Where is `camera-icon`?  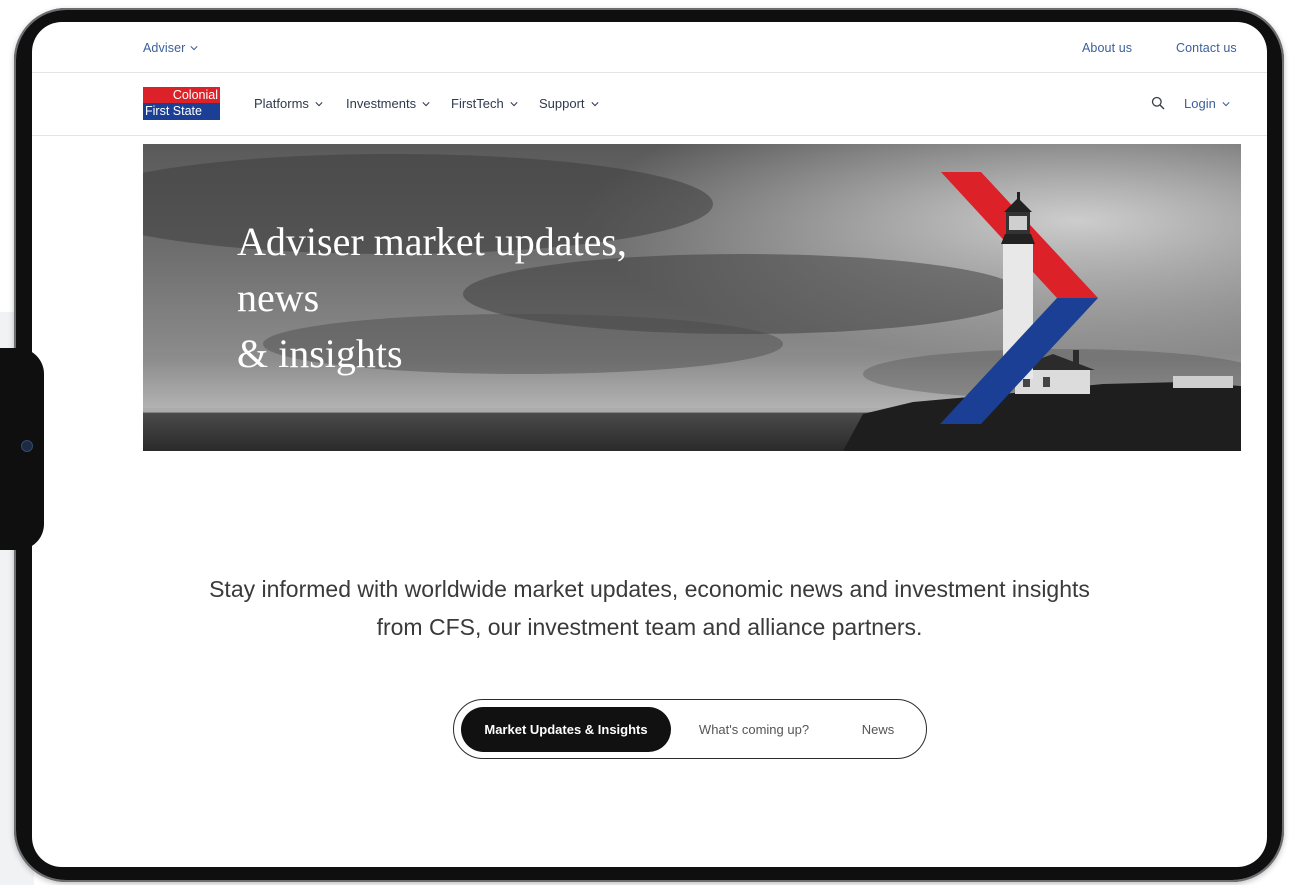
camera-icon is located at coordinates (27, 446).